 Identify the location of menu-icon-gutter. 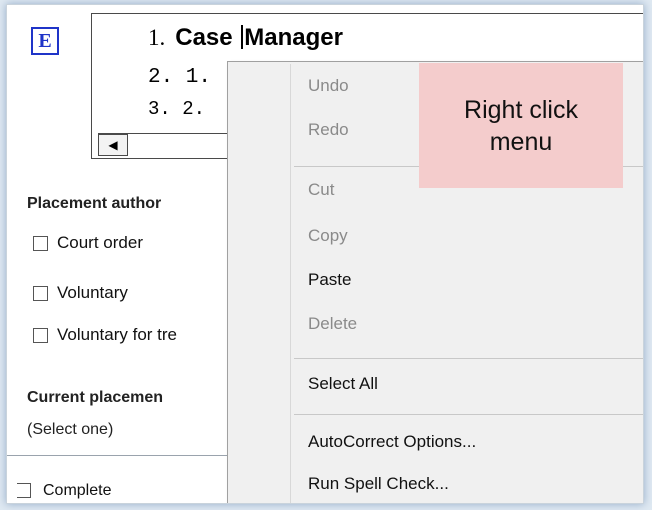
(290, 283).